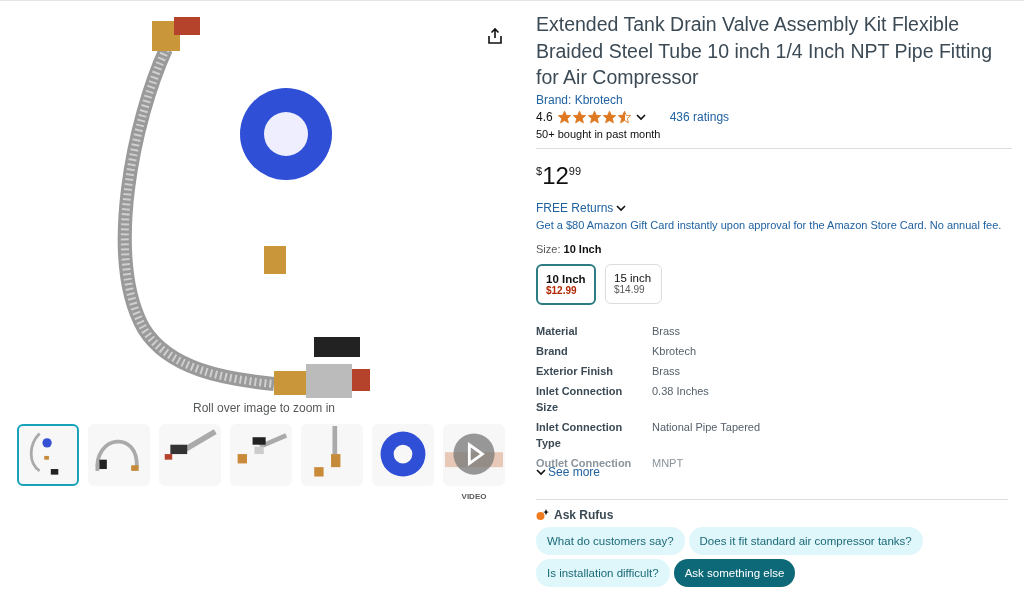 The width and height of the screenshot is (1024, 608). I want to click on spec-label: Inlet Connection Size, so click(580, 399).